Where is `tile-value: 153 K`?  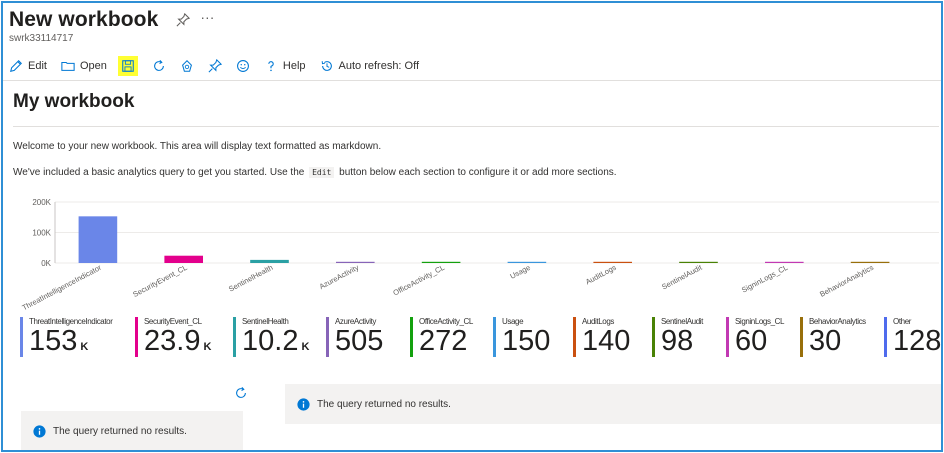 tile-value: 153 K is located at coordinates (79, 344).